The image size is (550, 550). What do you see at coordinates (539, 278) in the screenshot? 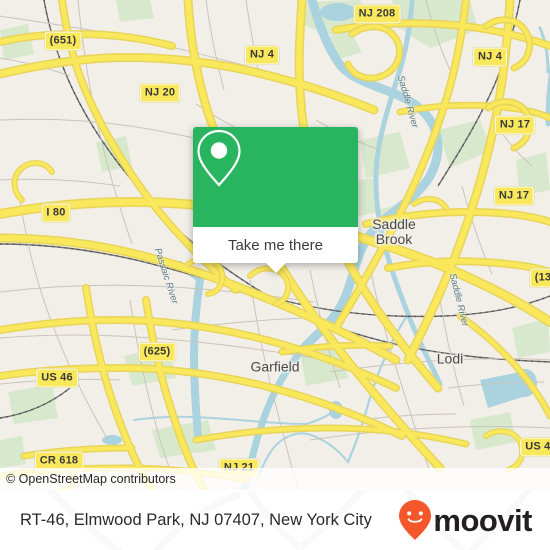
I see `road-shield: (13` at bounding box center [539, 278].